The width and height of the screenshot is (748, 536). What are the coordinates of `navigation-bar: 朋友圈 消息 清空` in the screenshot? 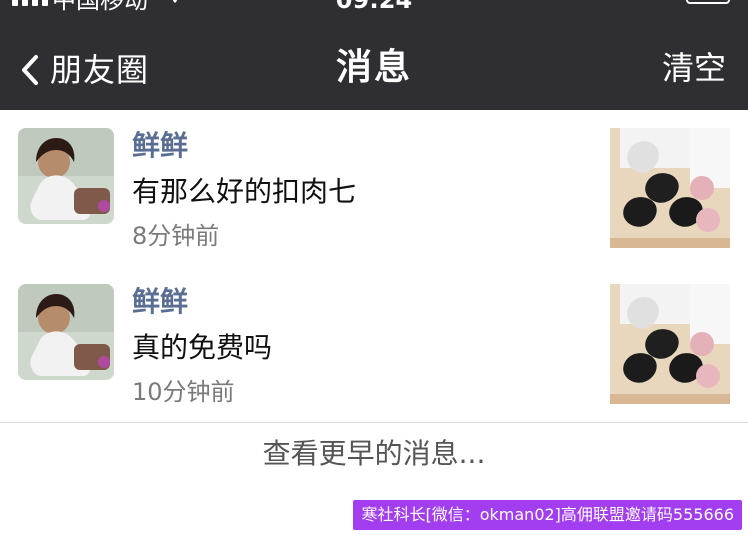 It's located at (374, 73).